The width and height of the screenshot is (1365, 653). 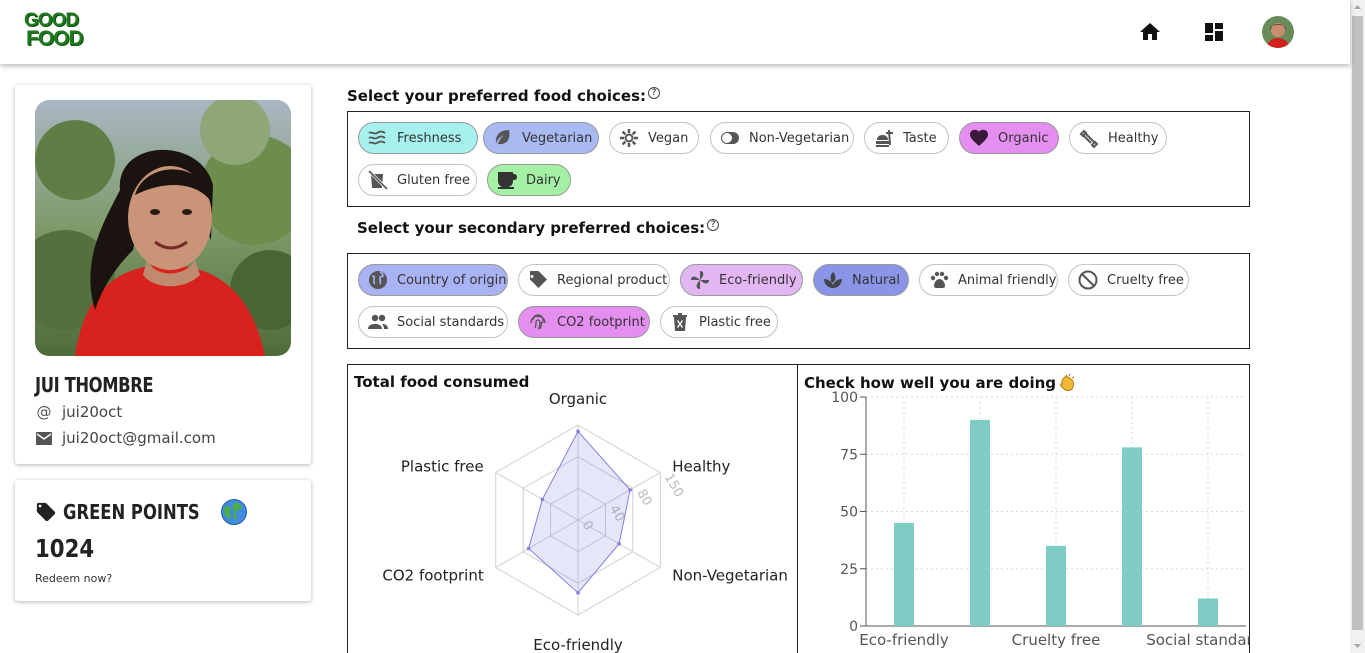 What do you see at coordinates (1145, 280) in the screenshot?
I see `chip-label: Cruelty free` at bounding box center [1145, 280].